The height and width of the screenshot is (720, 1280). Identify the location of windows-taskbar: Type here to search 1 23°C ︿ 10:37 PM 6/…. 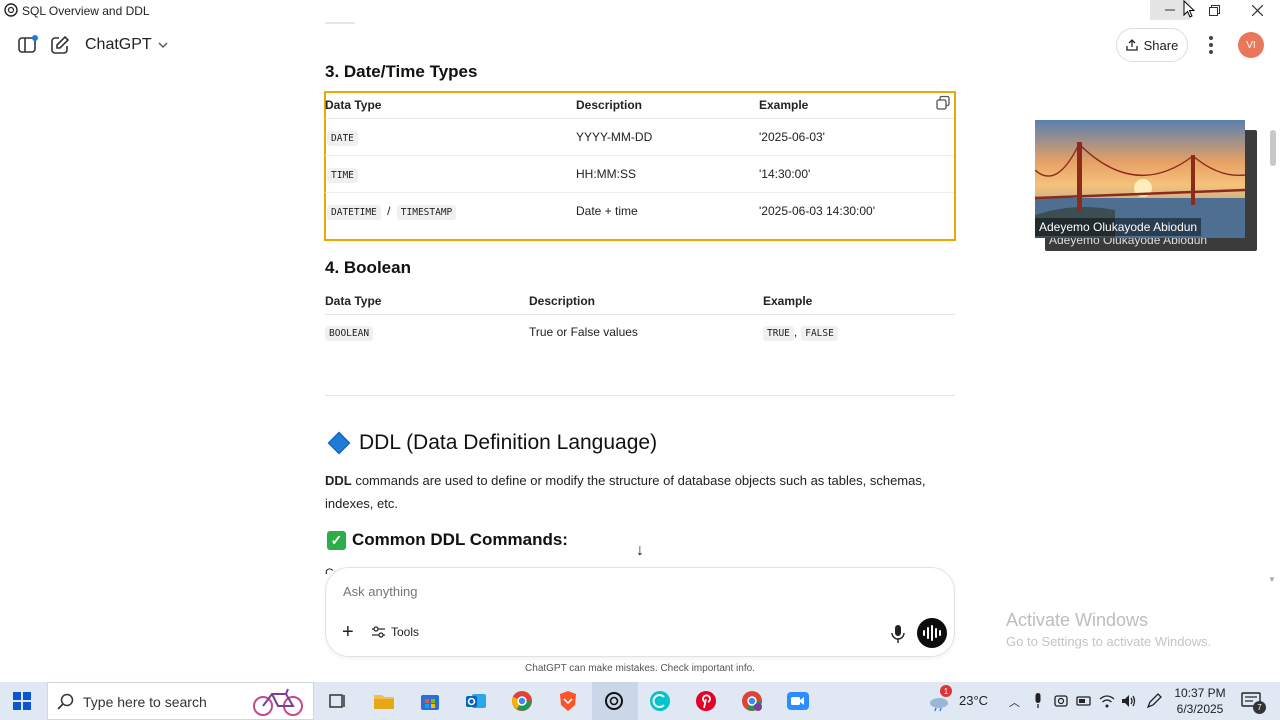
(640, 701).